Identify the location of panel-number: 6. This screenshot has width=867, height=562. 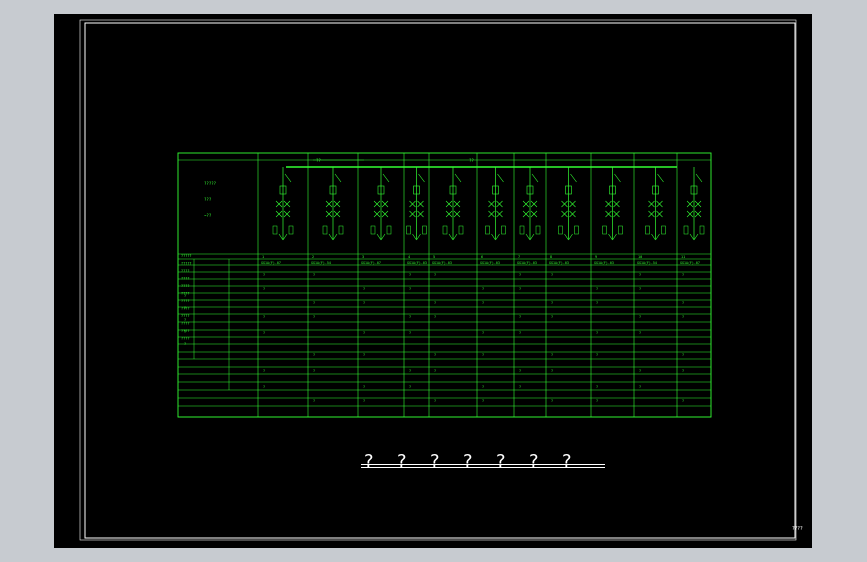
(482, 257).